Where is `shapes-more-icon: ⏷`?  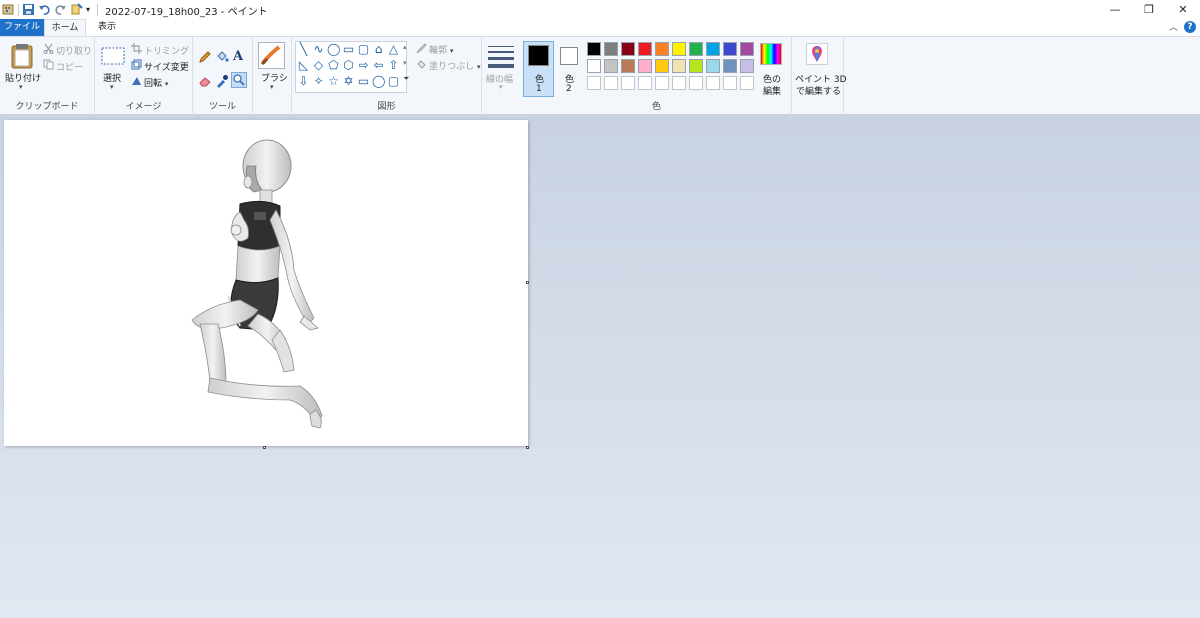 shapes-more-icon: ⏷ is located at coordinates (406, 79).